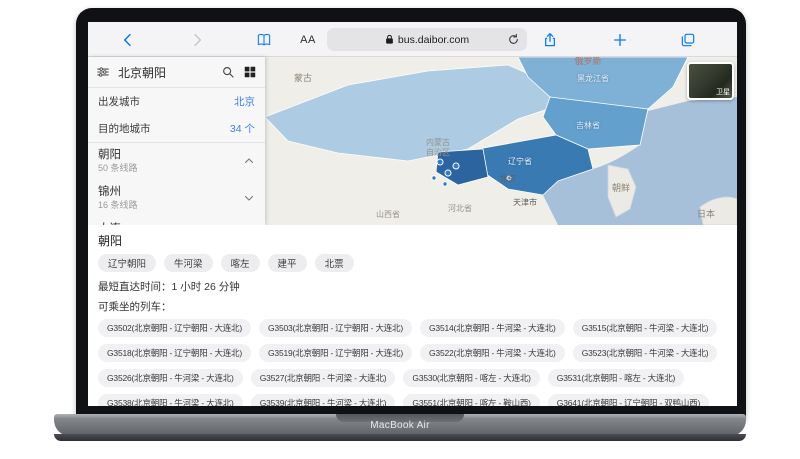 The height and width of the screenshot is (459, 800). Describe the element at coordinates (492, 328) in the screenshot. I see `train-pill: G3514(北京朝阳 - 牛河梁 - 大连北)` at that location.